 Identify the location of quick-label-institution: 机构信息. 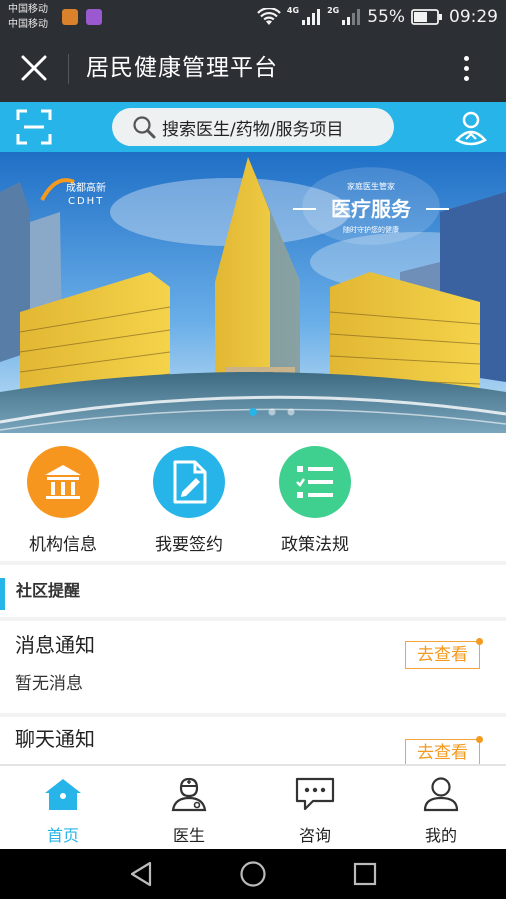
(63, 545).